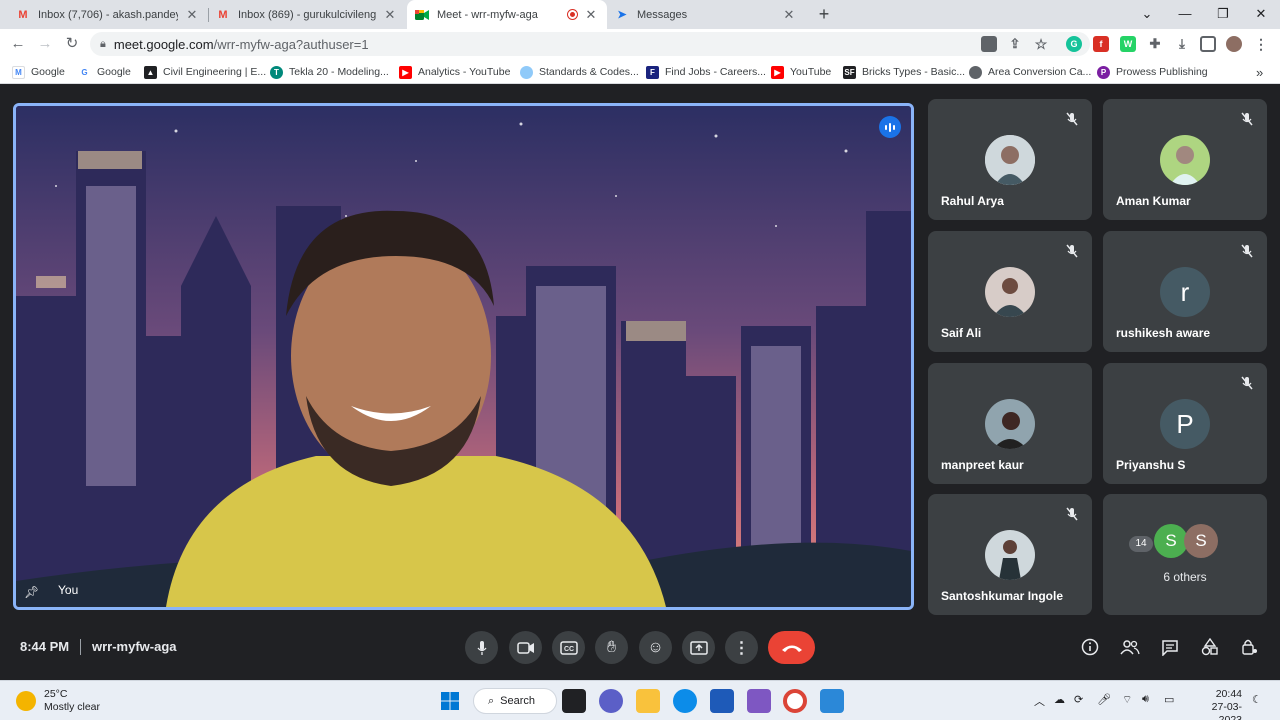  I want to click on leave-call-button, so click(791, 647).